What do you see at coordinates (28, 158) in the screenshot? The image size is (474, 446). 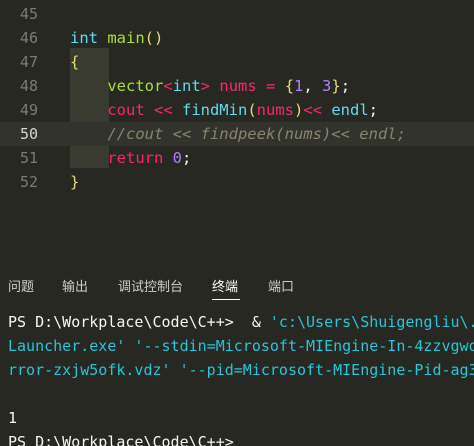 I see `line-number: 51` at bounding box center [28, 158].